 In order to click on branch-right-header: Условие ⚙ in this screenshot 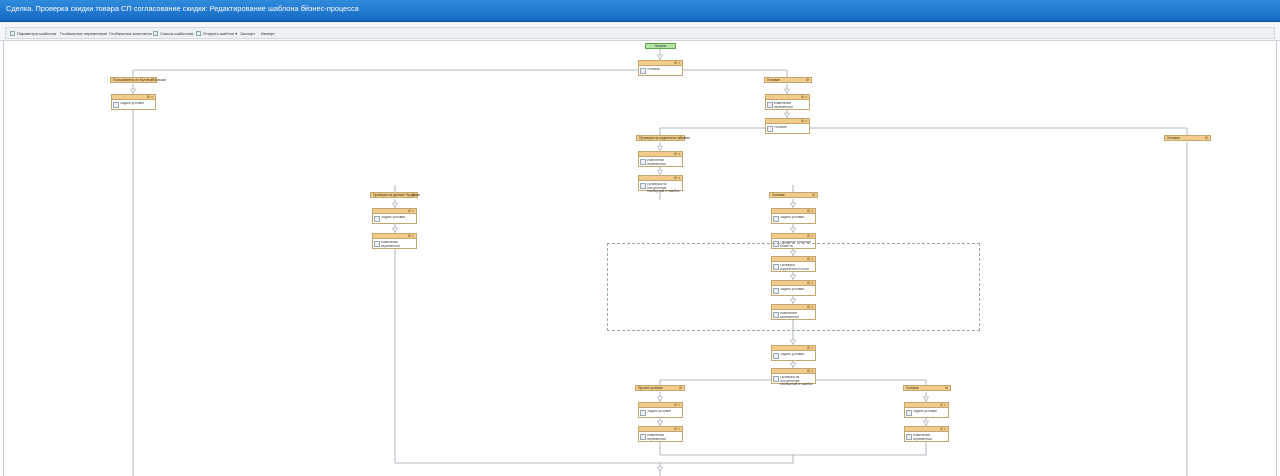, I will do `click(788, 80)`.